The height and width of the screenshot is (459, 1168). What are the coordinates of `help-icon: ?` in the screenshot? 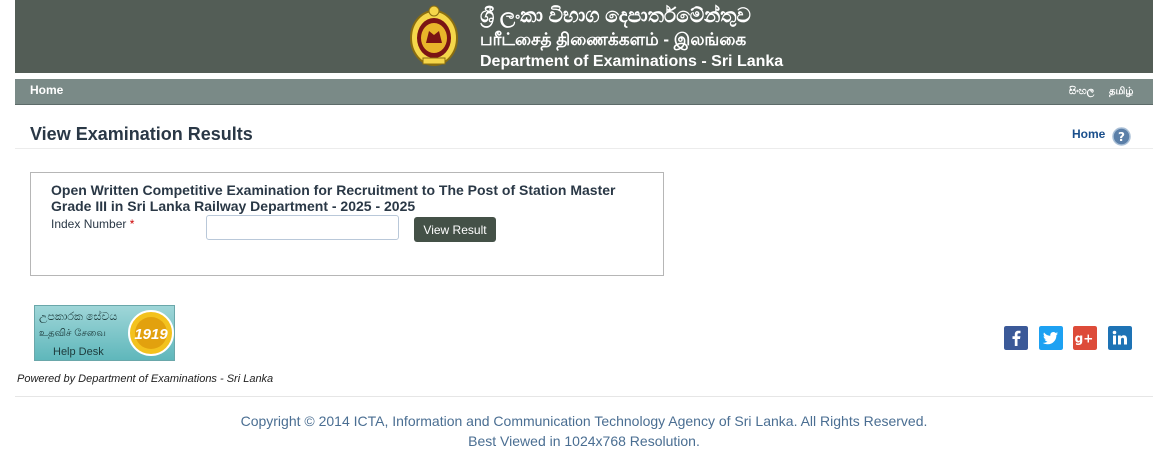 It's located at (1121, 136).